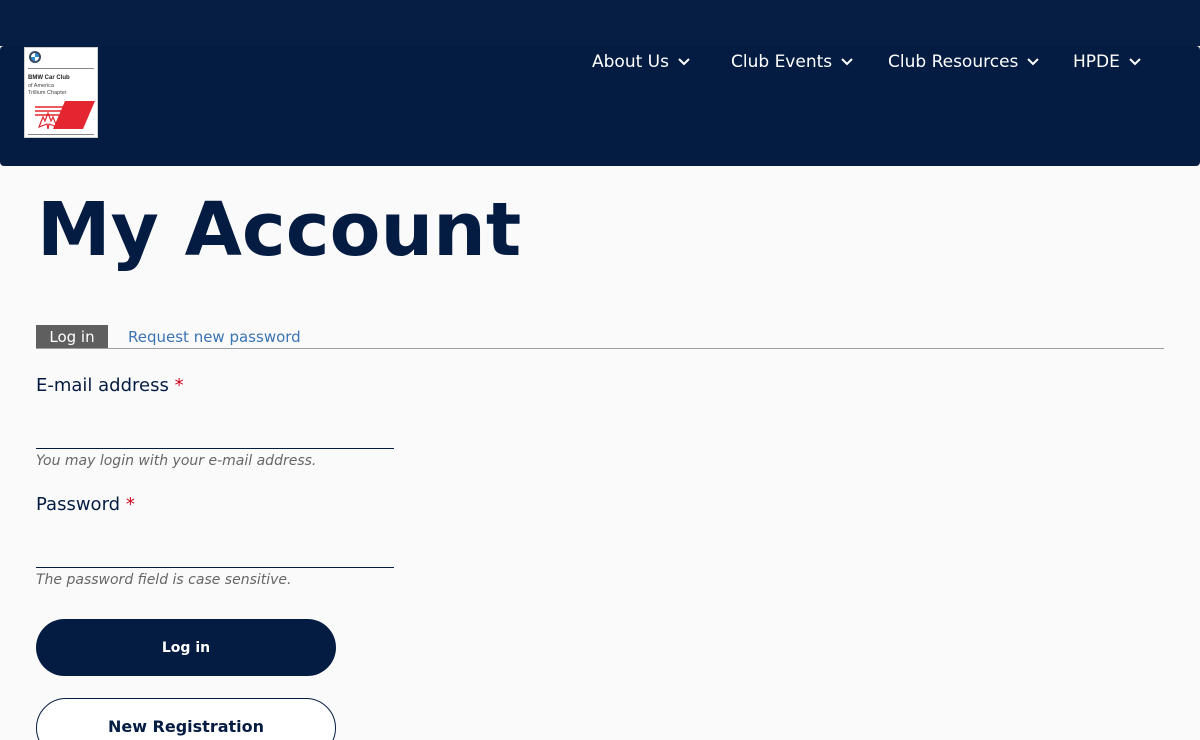 Image resolution: width=1200 pixels, height=740 pixels. Describe the element at coordinates (600, 337) in the screenshot. I see `account-tabs: Log in Request new password` at that location.